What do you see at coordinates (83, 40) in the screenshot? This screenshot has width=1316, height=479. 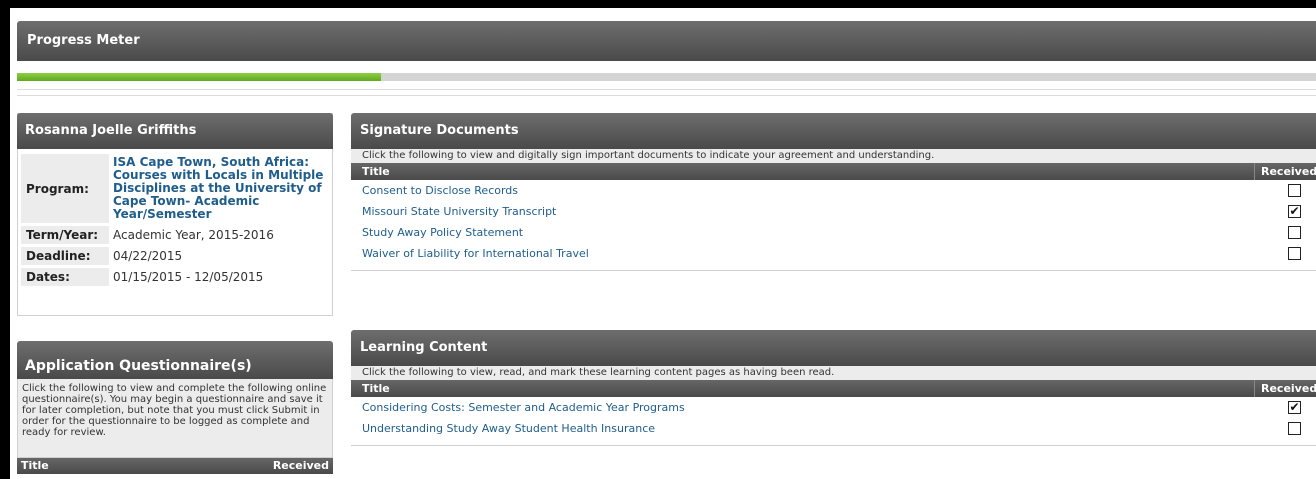 I see `progress-meter-title: Progress Meter` at bounding box center [83, 40].